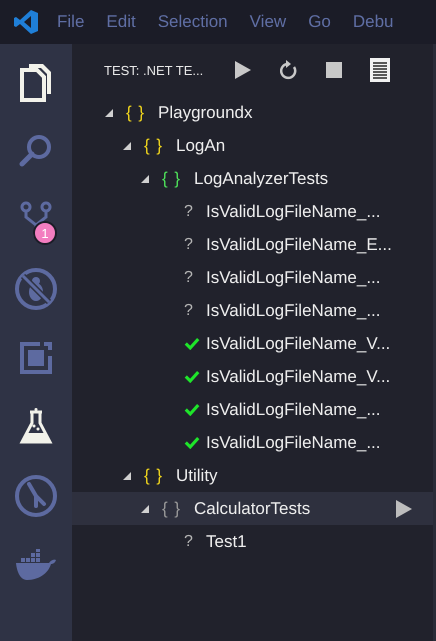  I want to click on tree-row: { } CalculatorTests, so click(252, 508).